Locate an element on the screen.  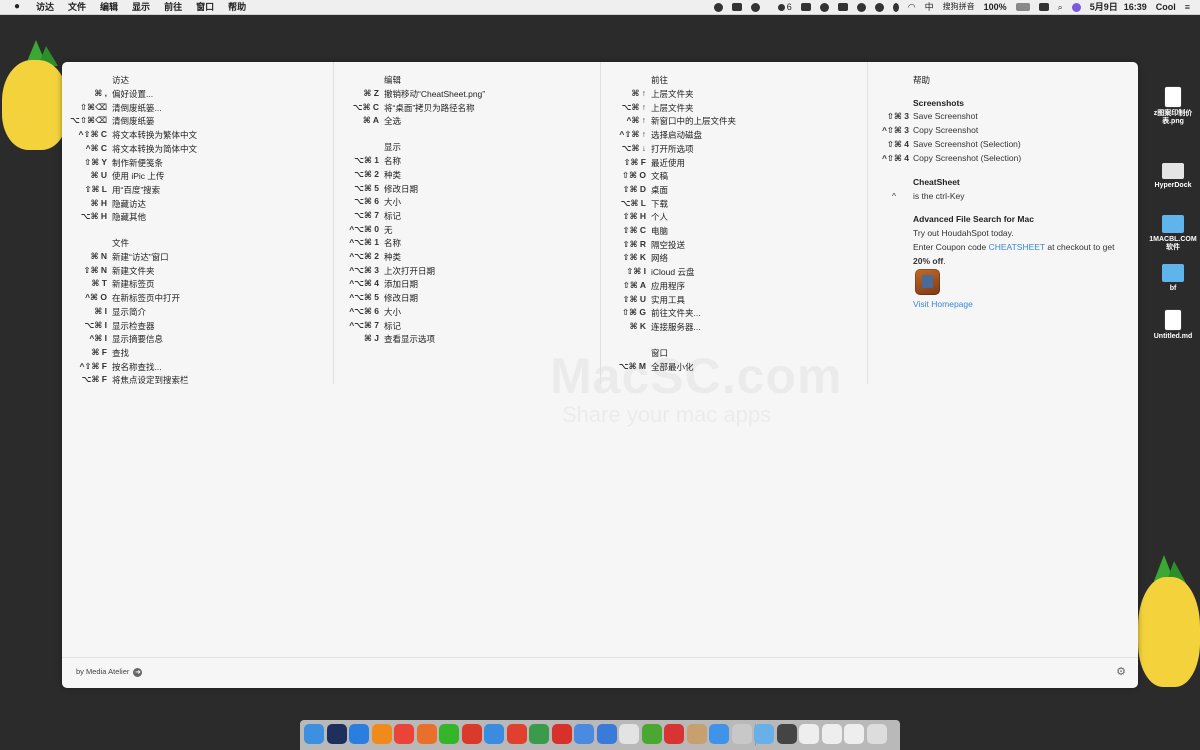
input-method-name: 搜狗拼音 is located at coordinates (959, 7).